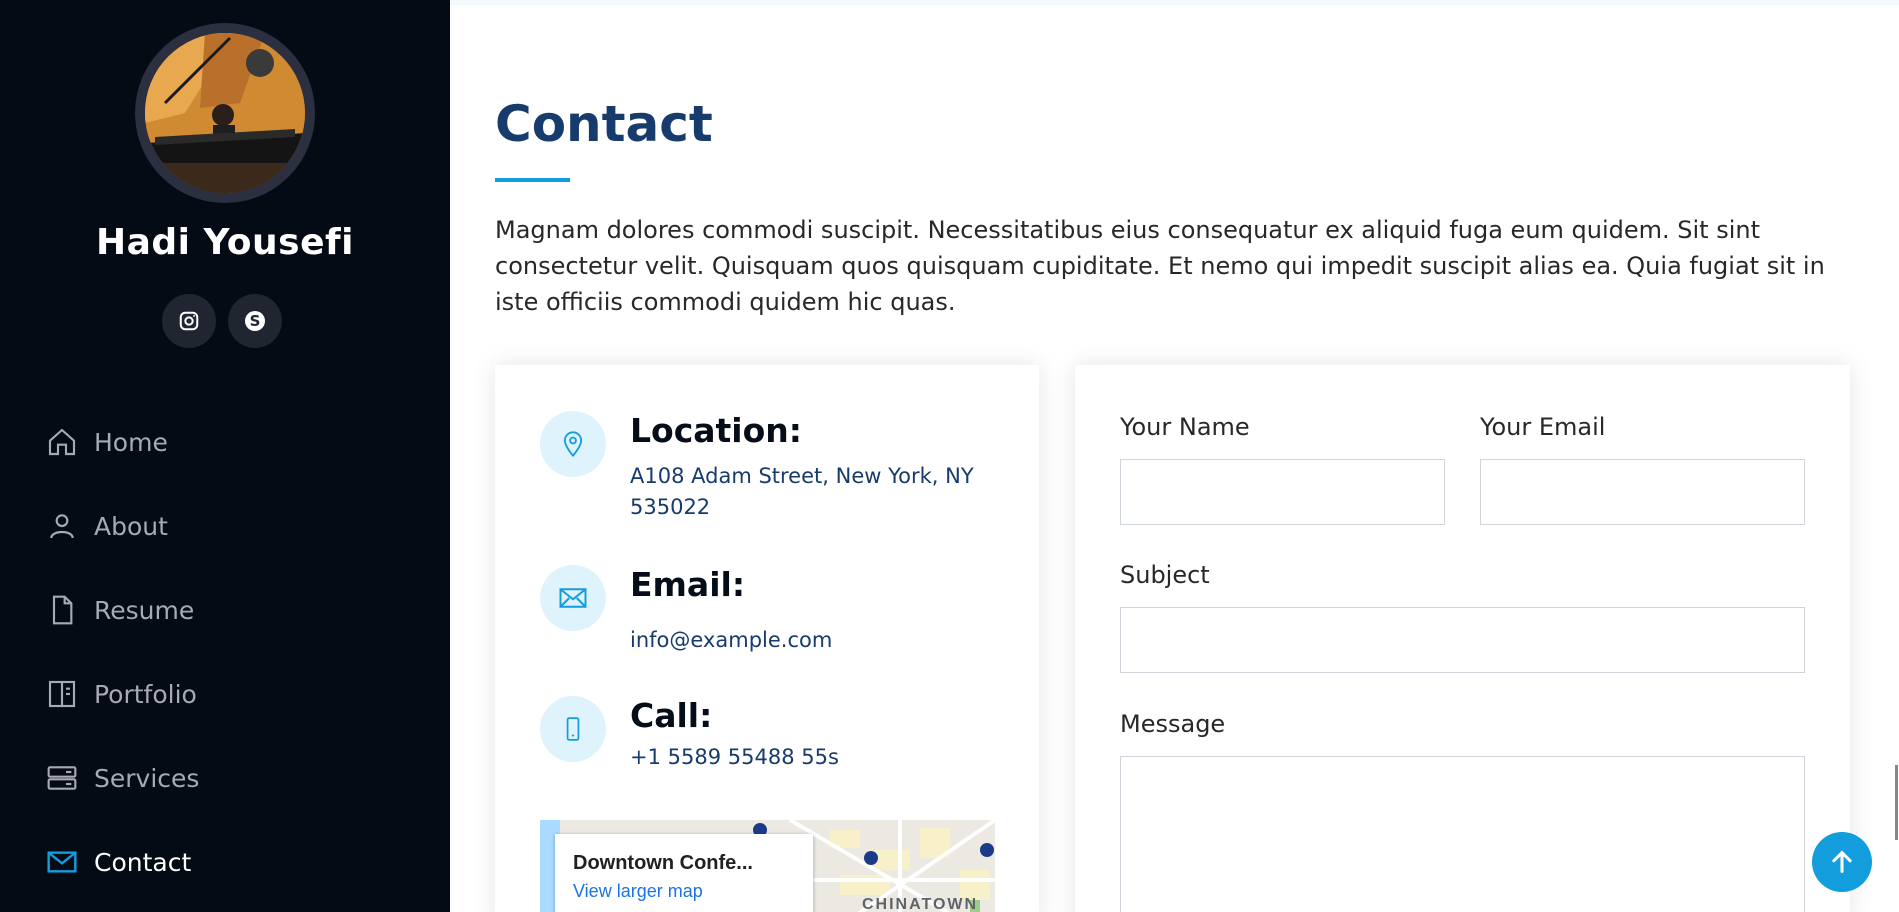 The image size is (1899, 912). What do you see at coordinates (62, 694) in the screenshot?
I see `book-half-icon` at bounding box center [62, 694].